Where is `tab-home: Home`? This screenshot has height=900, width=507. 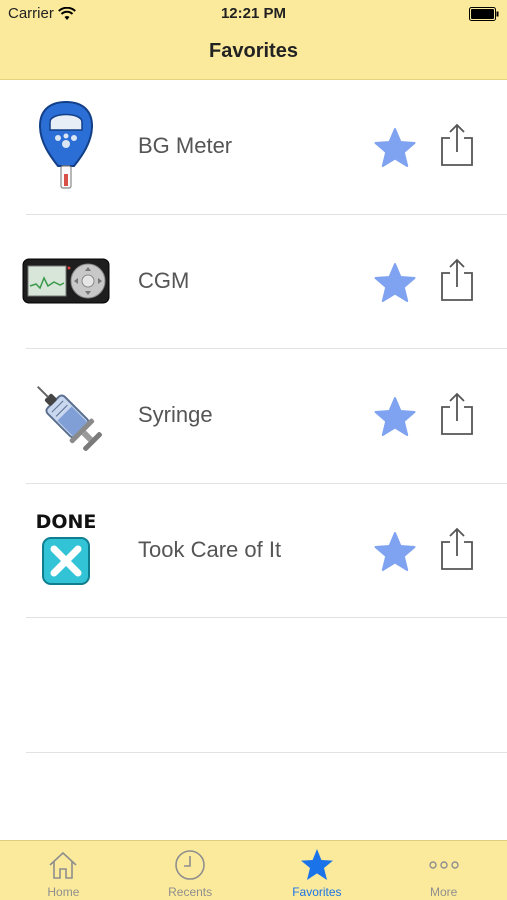 tab-home: Home is located at coordinates (63, 870).